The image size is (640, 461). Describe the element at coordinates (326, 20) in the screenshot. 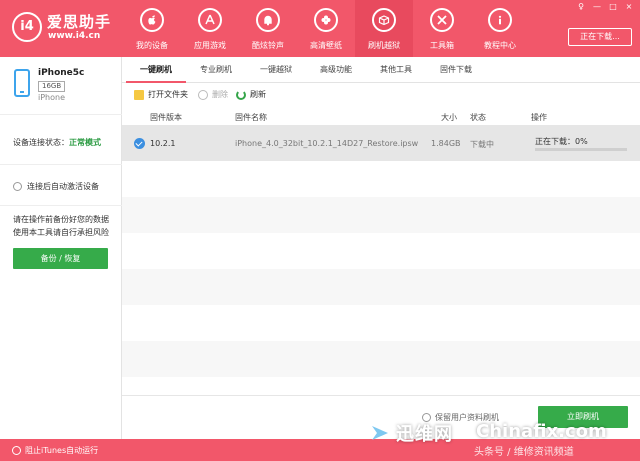

I see `flower-icon` at that location.